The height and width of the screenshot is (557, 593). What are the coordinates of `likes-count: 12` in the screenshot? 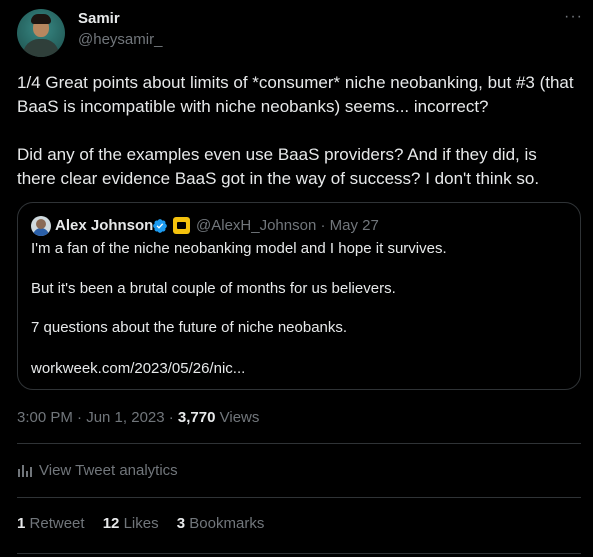 It's located at (111, 523).